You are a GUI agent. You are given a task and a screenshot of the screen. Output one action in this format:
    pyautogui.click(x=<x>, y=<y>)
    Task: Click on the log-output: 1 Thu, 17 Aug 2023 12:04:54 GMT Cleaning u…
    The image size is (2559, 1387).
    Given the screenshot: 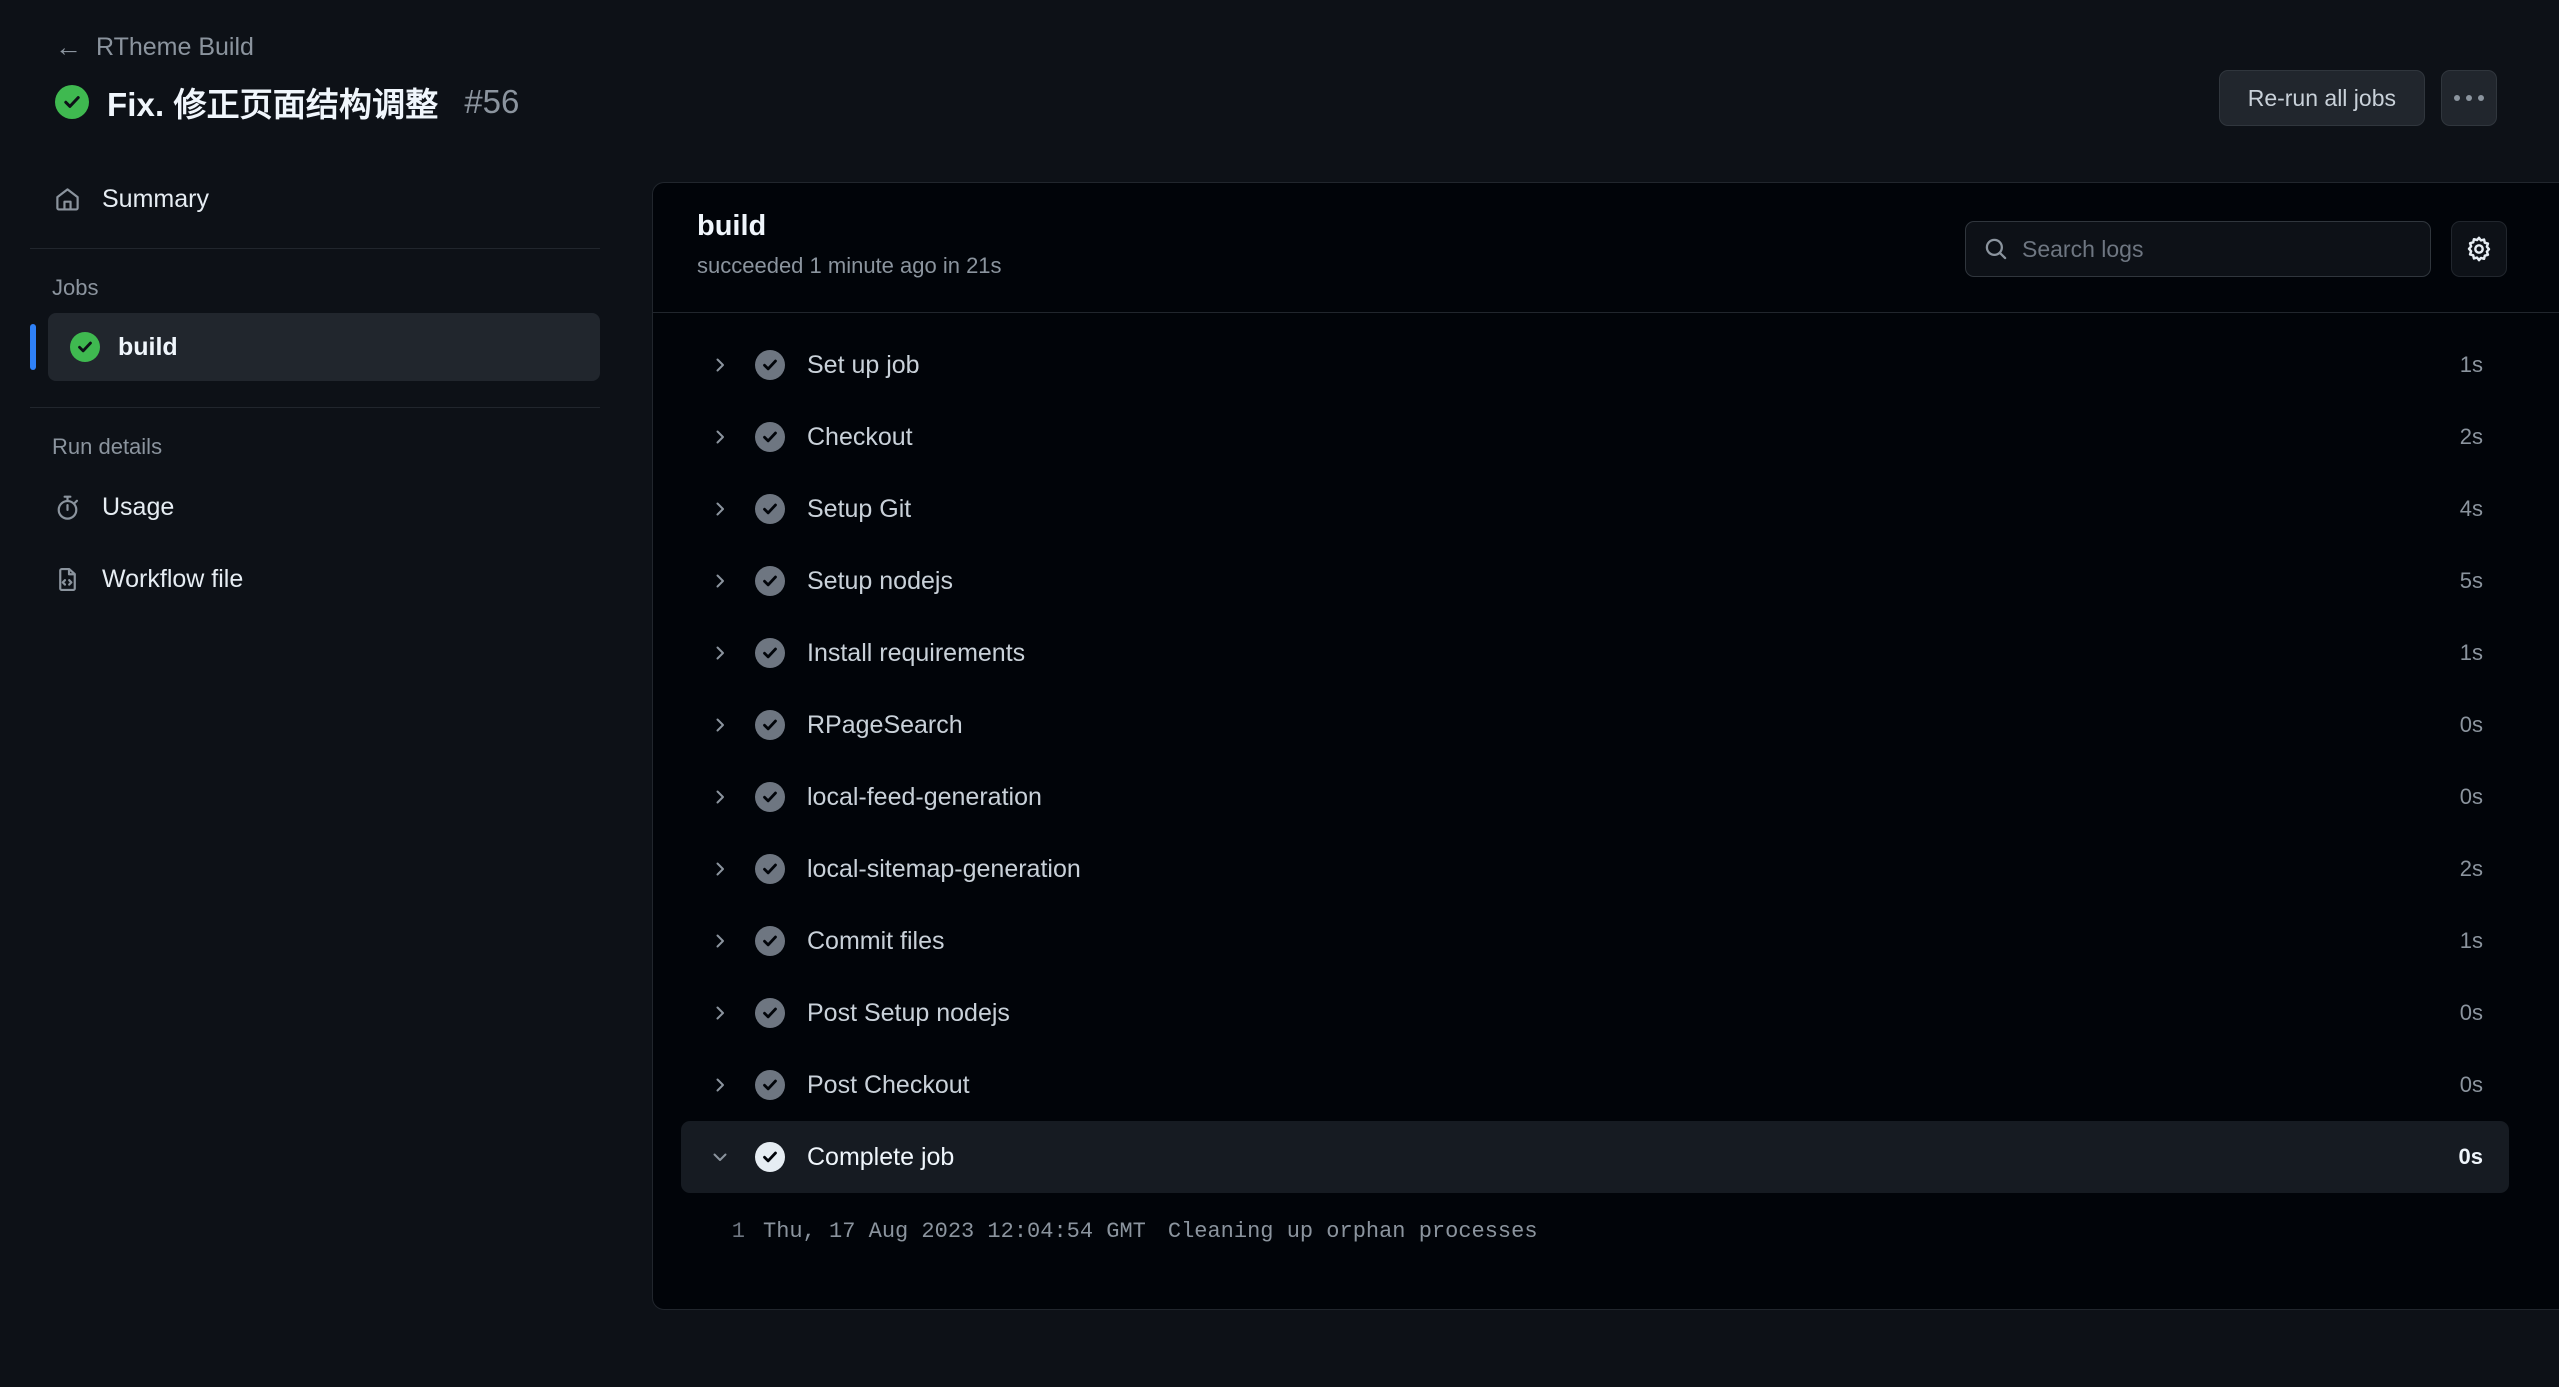 What is the action you would take?
    pyautogui.click(x=1606, y=1220)
    